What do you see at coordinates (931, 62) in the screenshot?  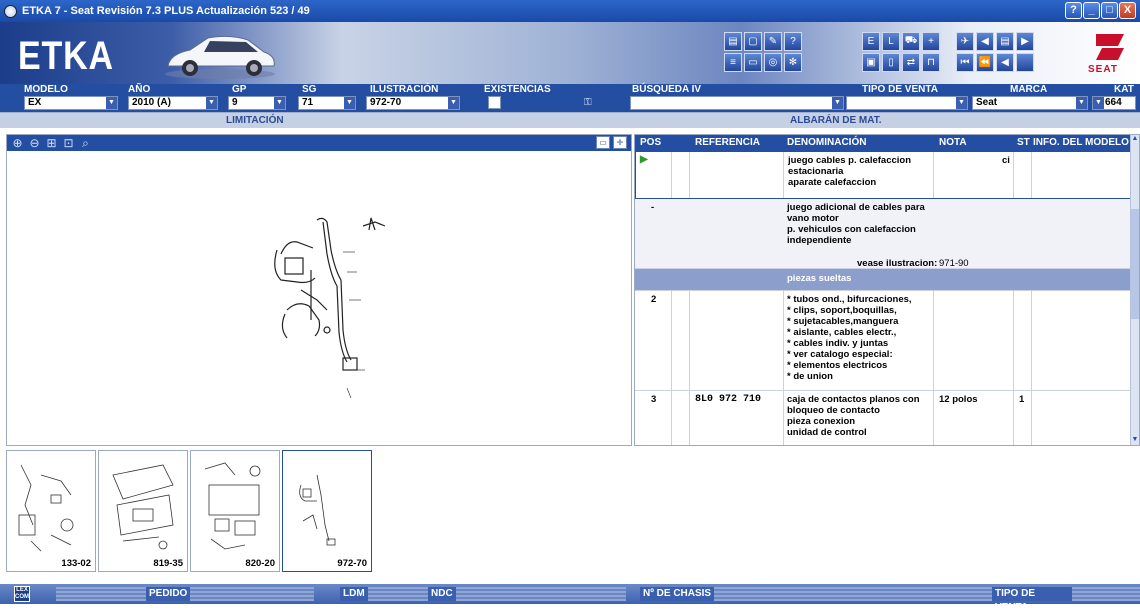 I see `basket-icon: ⊓` at bounding box center [931, 62].